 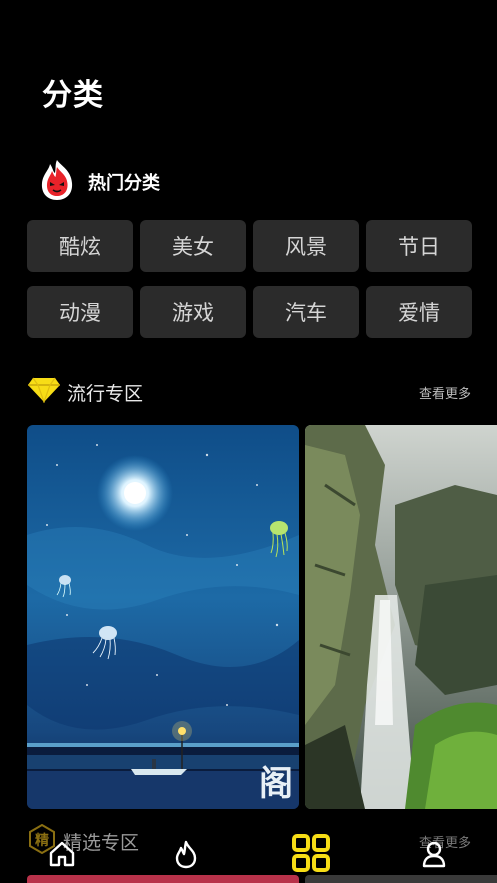 I want to click on diamond-icon, so click(x=44, y=392).